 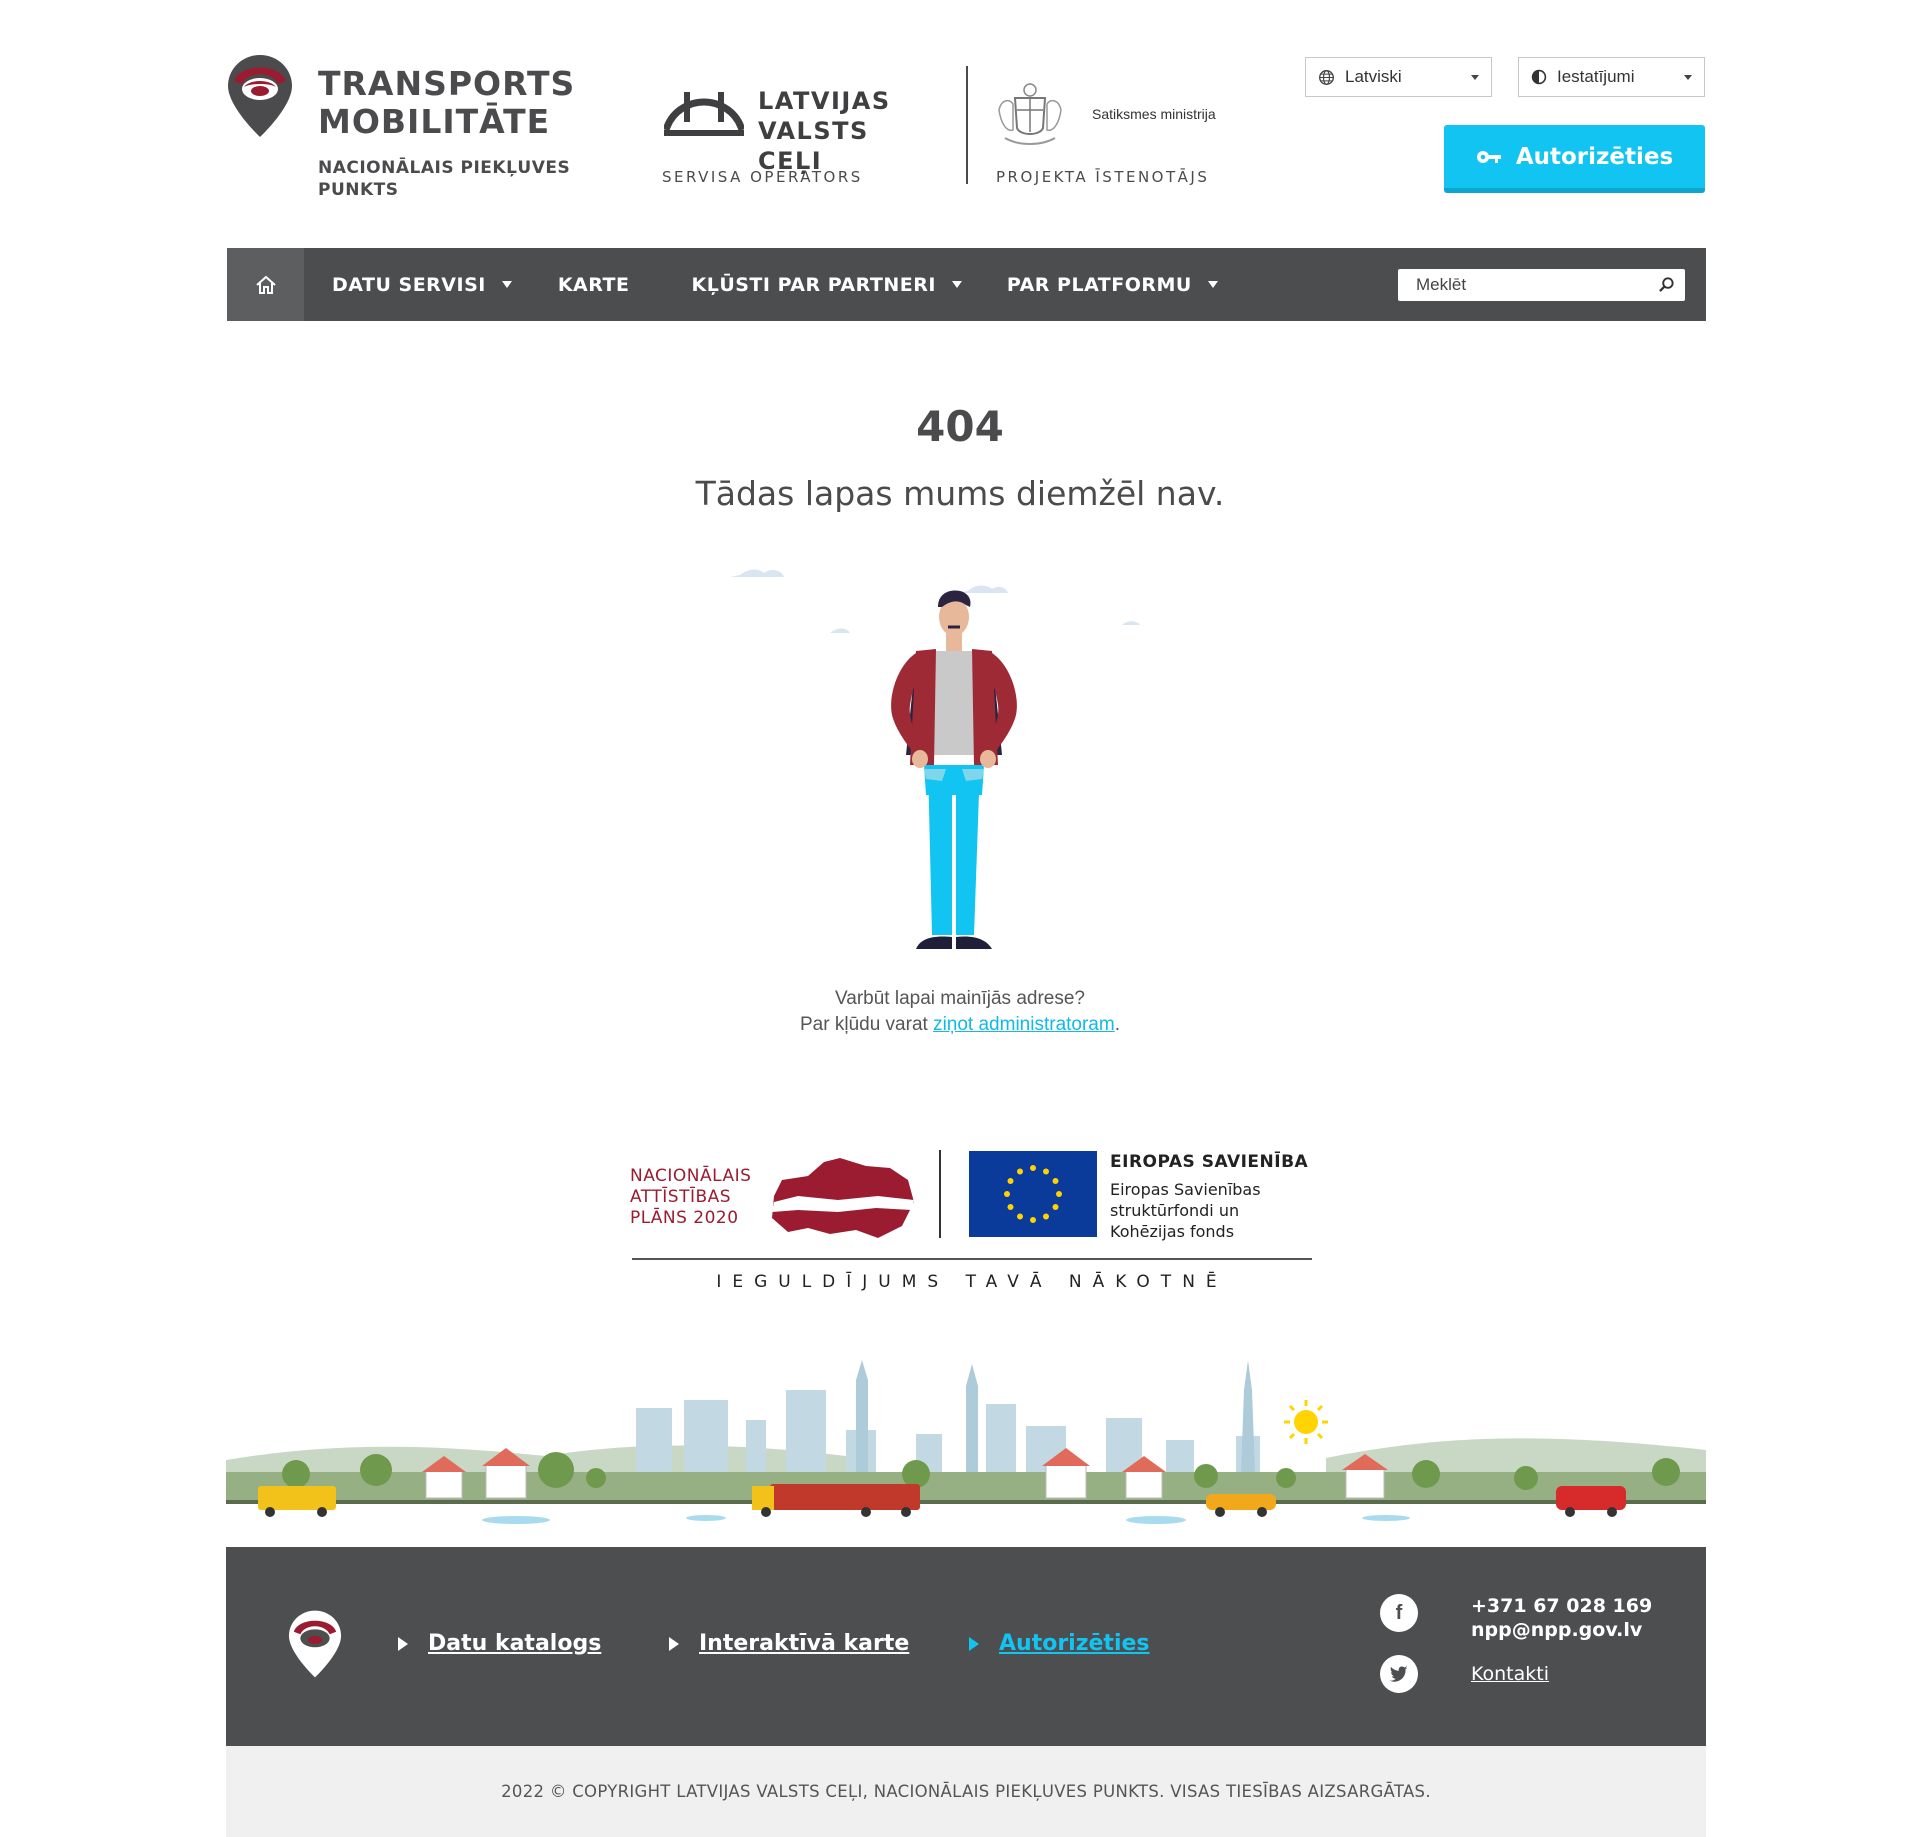 I want to click on hint-line-1: Varbūt lapai mainījās adrese?, so click(x=960, y=998).